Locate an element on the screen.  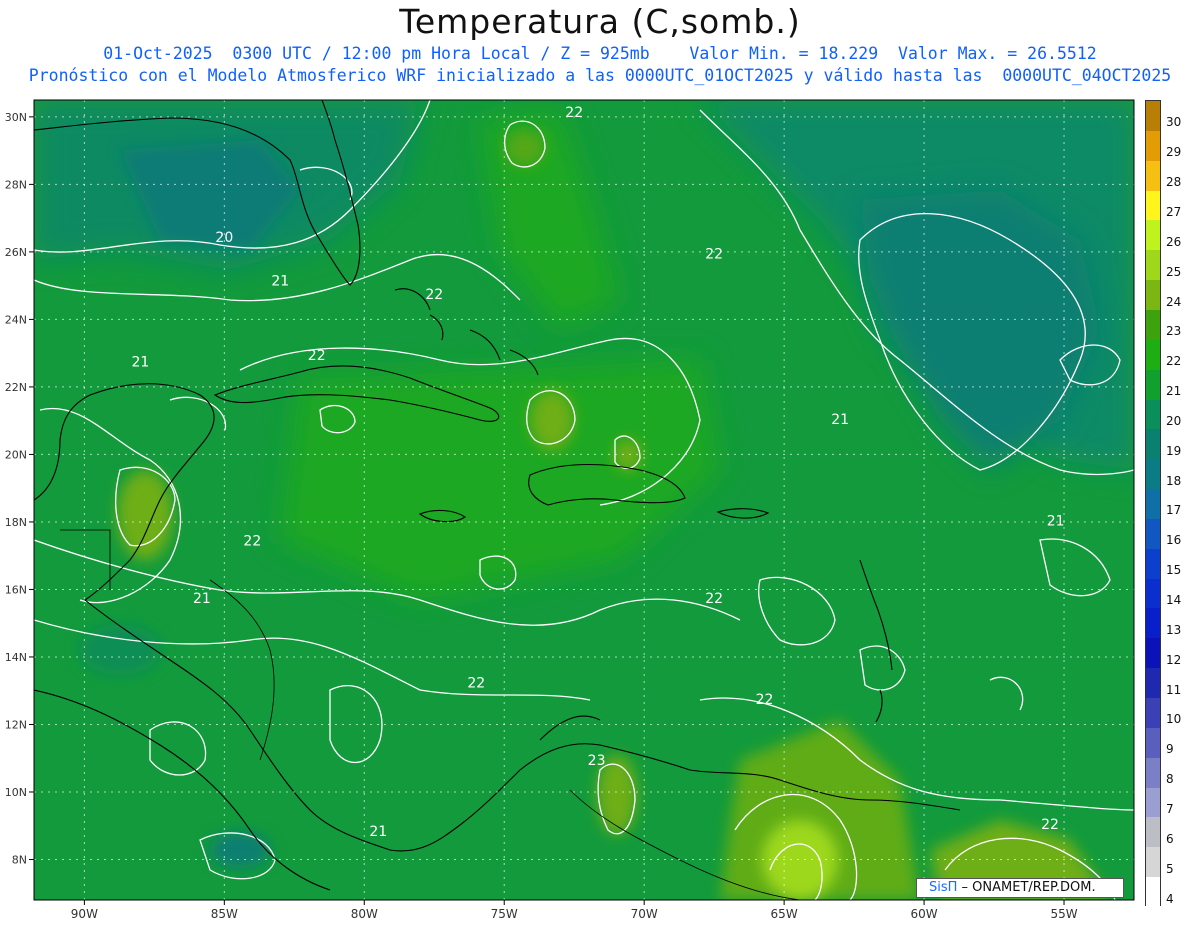
colorbar-label: 7 is located at coordinates (1170, 808).